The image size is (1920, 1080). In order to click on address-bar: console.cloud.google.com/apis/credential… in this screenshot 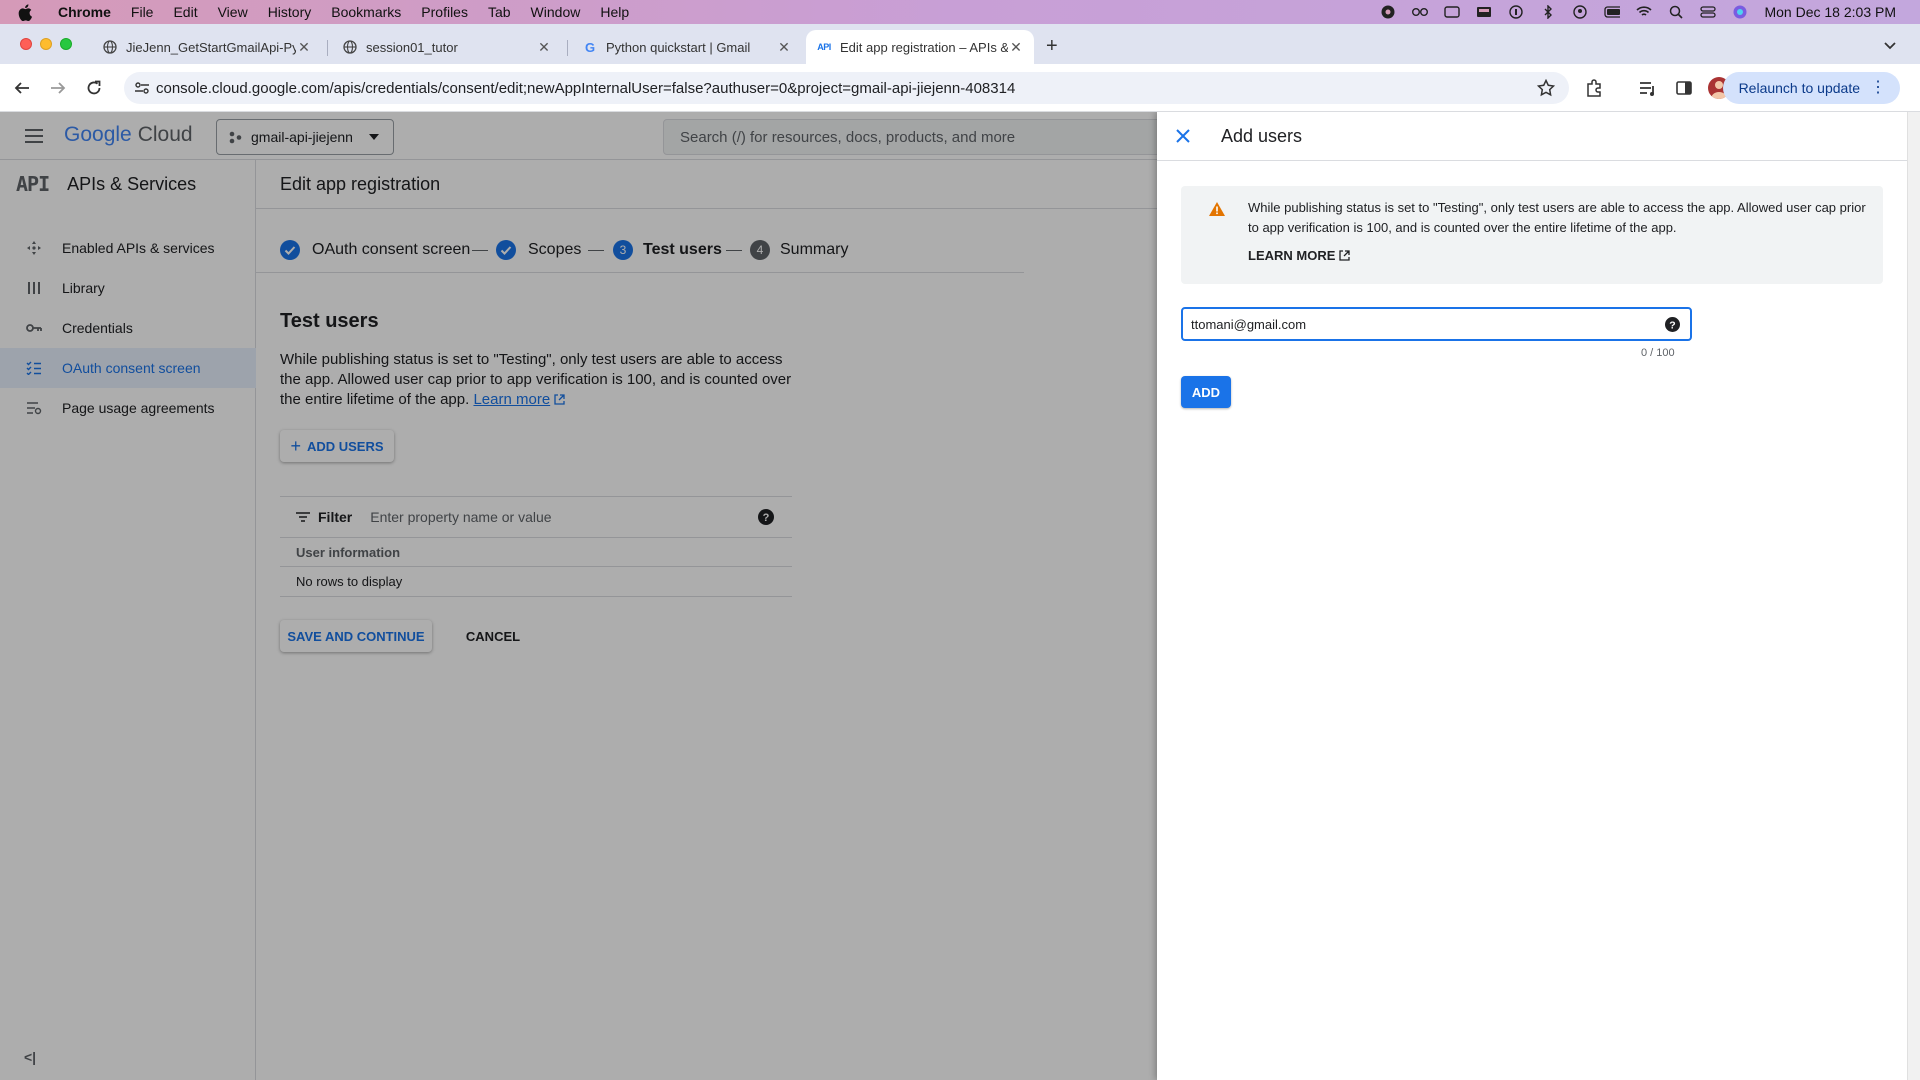, I will do `click(846, 88)`.